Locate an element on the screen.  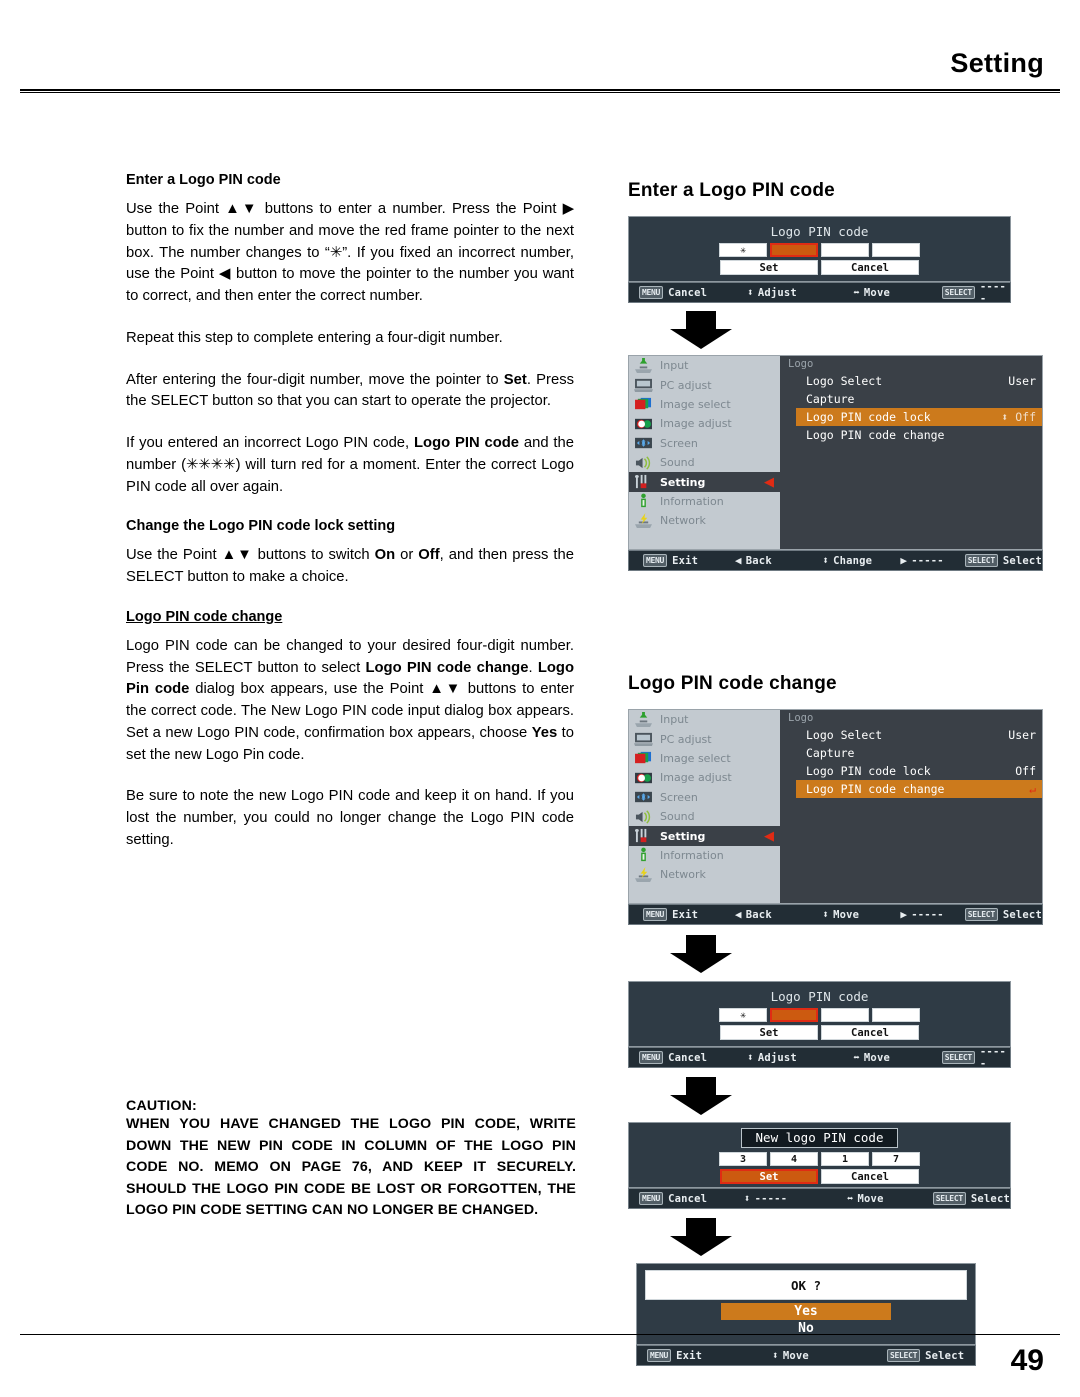
menu-row-logo-pin-code-change: Logo PIN code change is located at coordinates (919, 435).